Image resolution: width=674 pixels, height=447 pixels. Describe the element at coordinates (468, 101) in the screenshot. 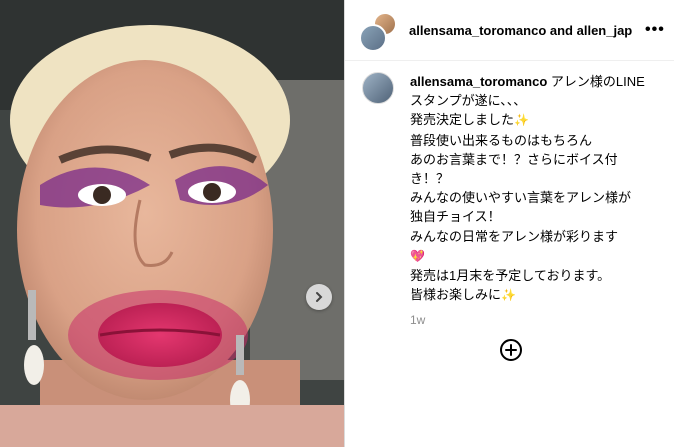

I see `caption-line: スタンプが遂に、、、` at that location.